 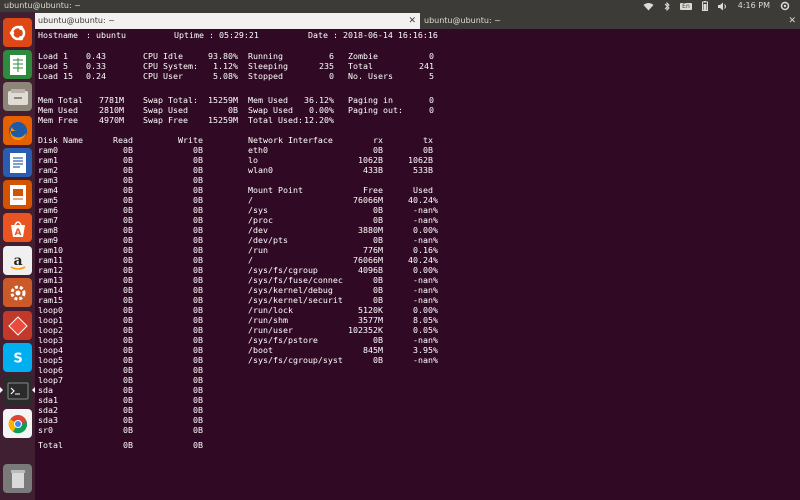 What do you see at coordinates (165, 120) in the screenshot?
I see `swap-label: Swap Free` at bounding box center [165, 120].